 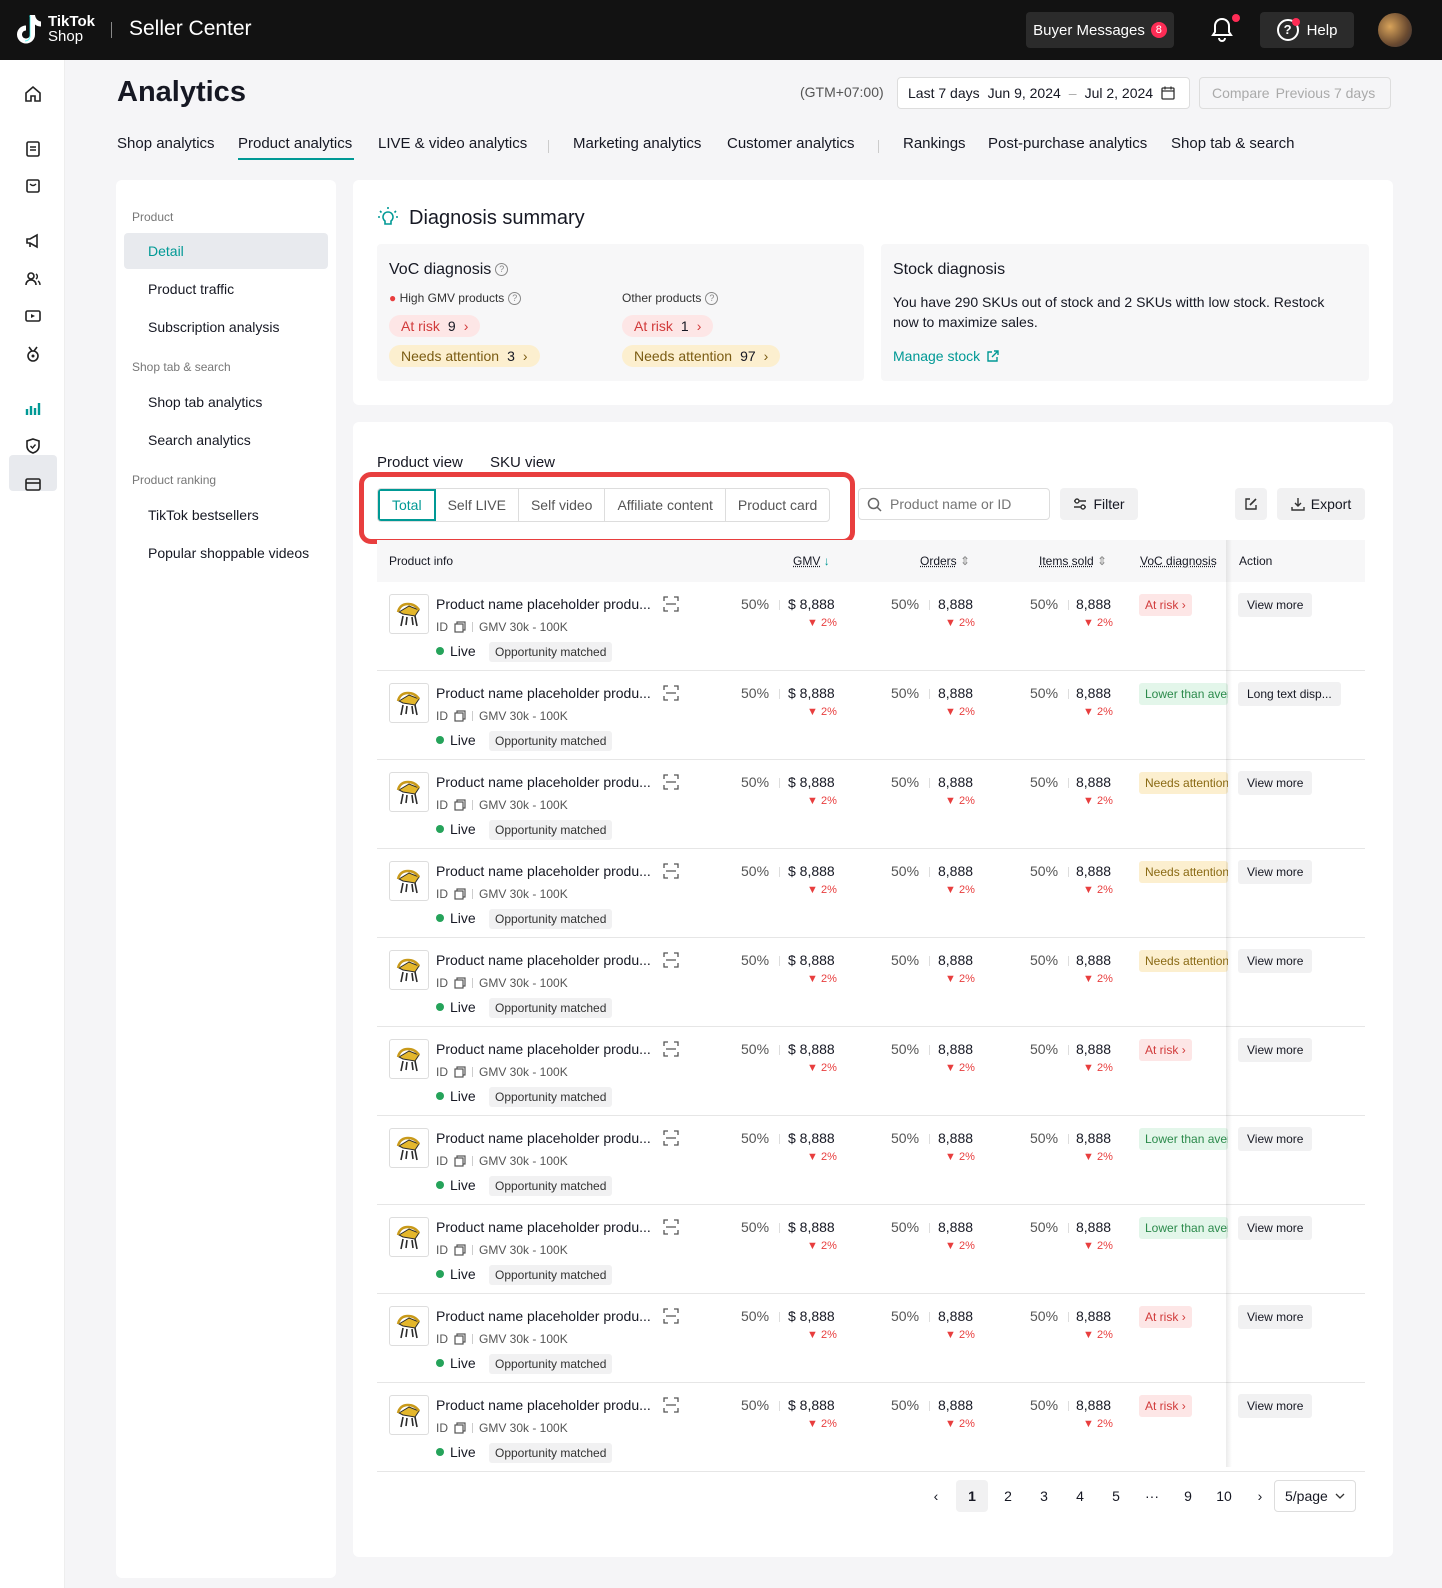 I want to click on col-orders: Orders ⇕, so click(x=945, y=561).